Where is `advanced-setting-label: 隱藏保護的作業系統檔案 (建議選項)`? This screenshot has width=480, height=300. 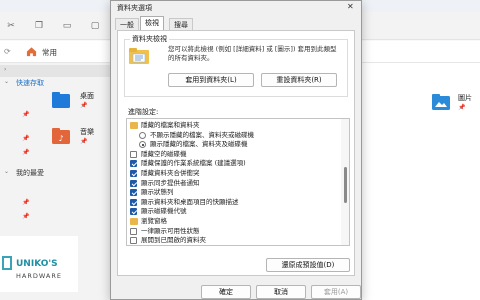 advanced-setting-label: 隱藏保護的作業系統檔案 (建議選項) is located at coordinates (193, 163).